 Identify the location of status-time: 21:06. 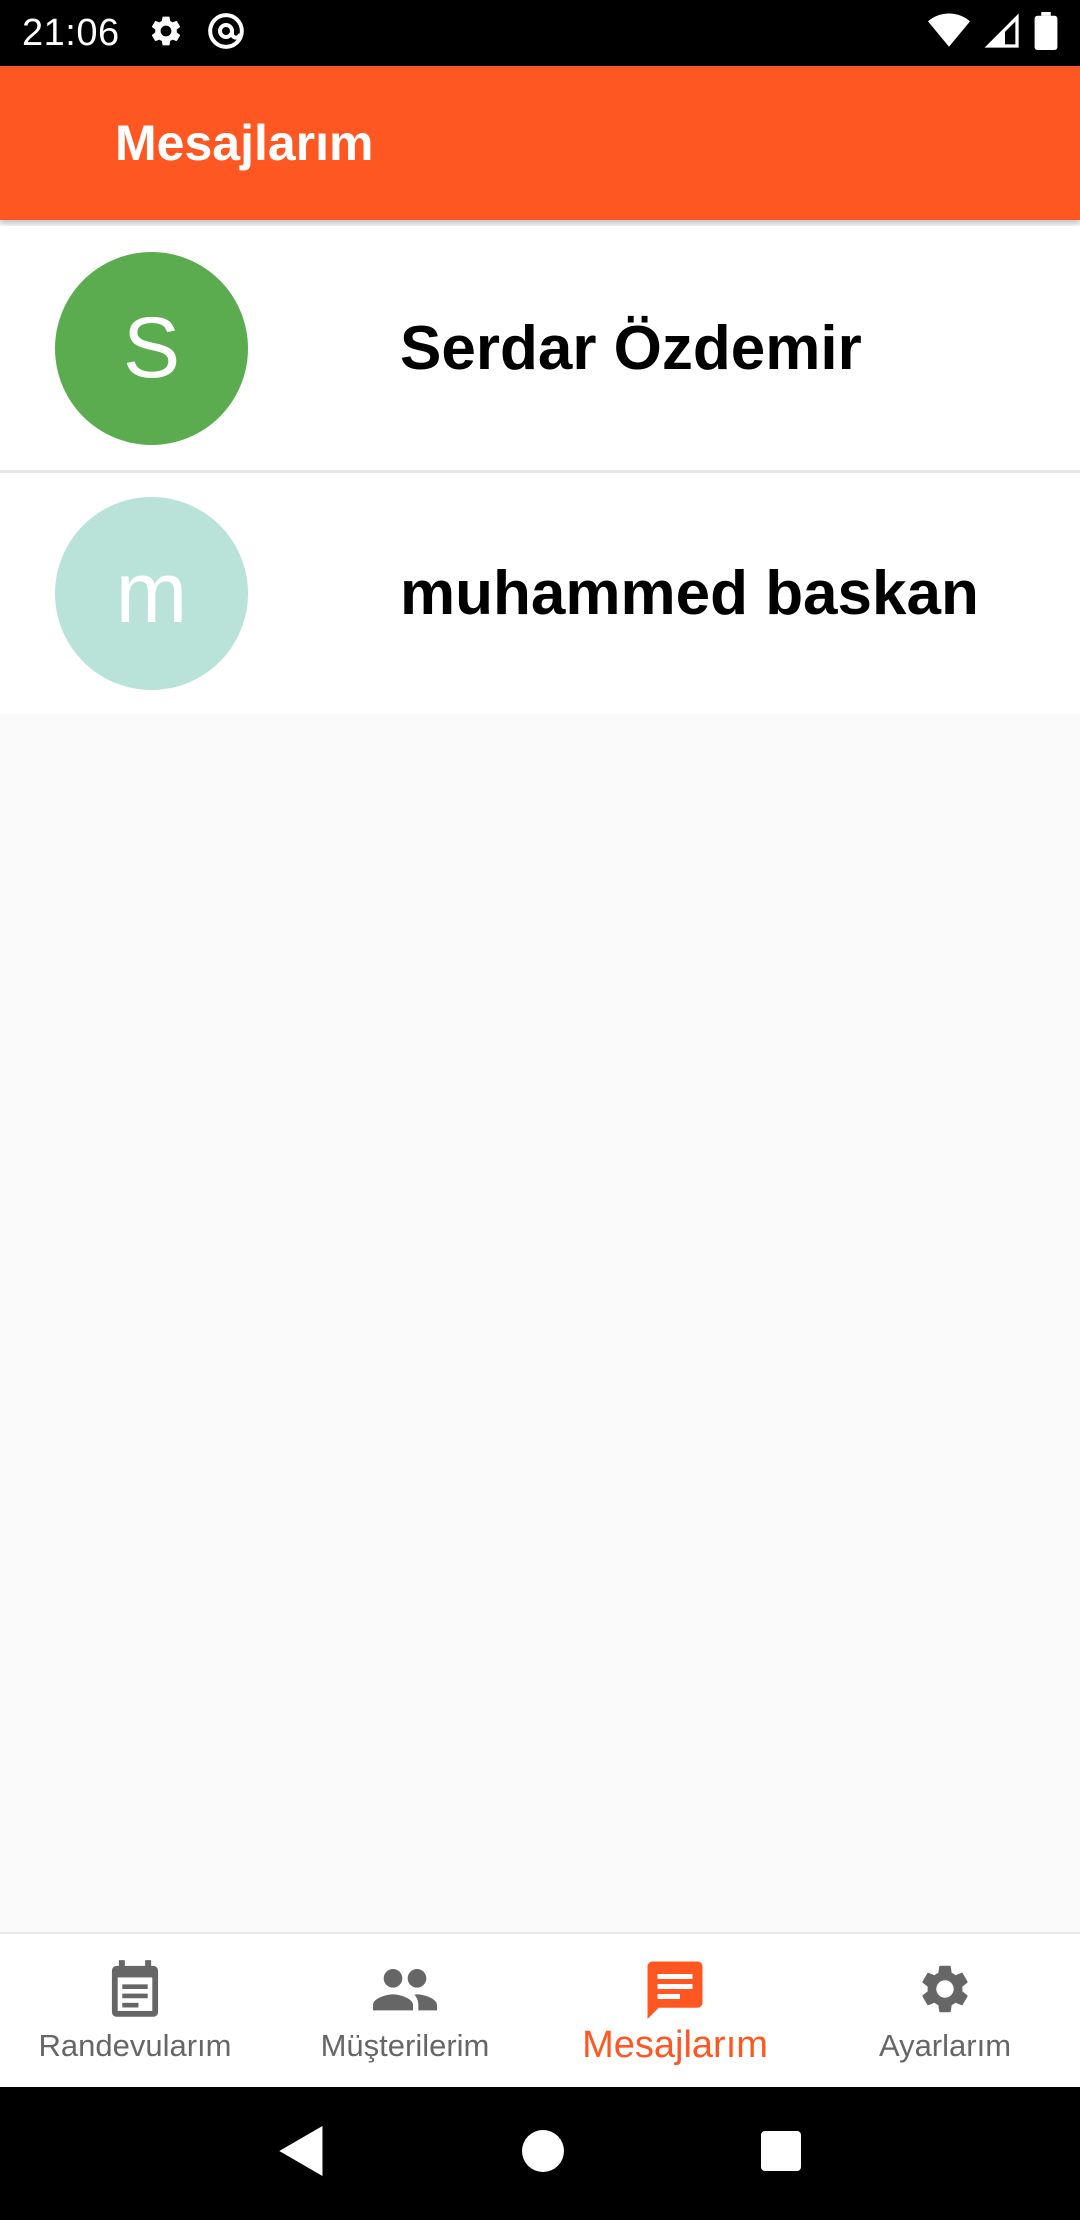
(71, 32).